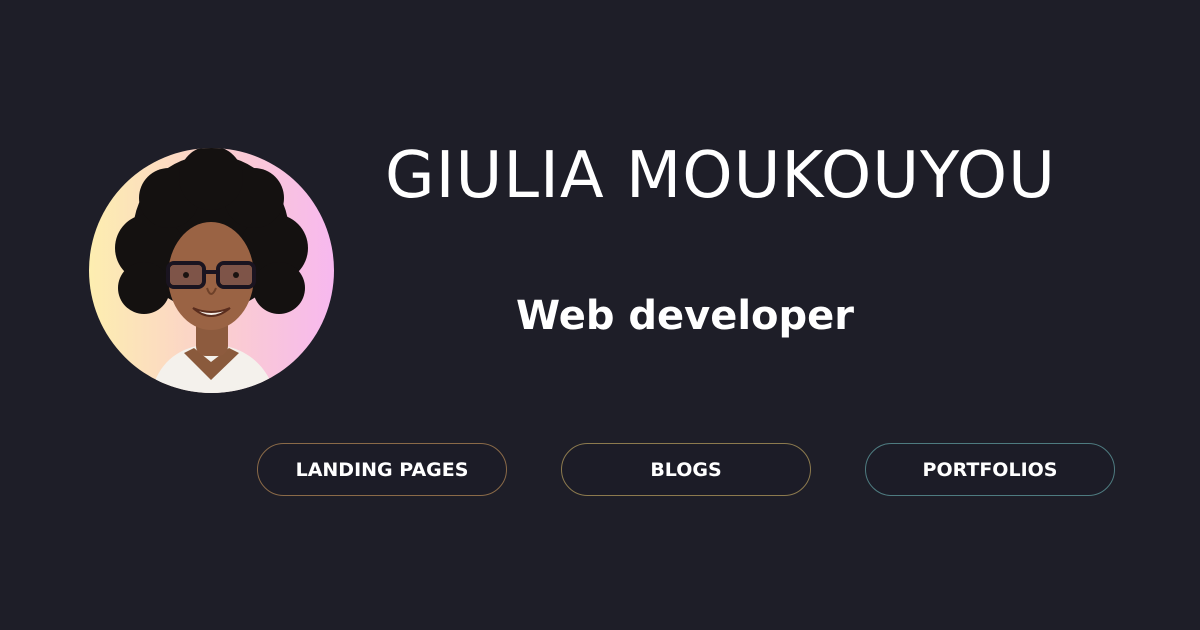  I want to click on tag-label: LANDING PAGES, so click(382, 469).